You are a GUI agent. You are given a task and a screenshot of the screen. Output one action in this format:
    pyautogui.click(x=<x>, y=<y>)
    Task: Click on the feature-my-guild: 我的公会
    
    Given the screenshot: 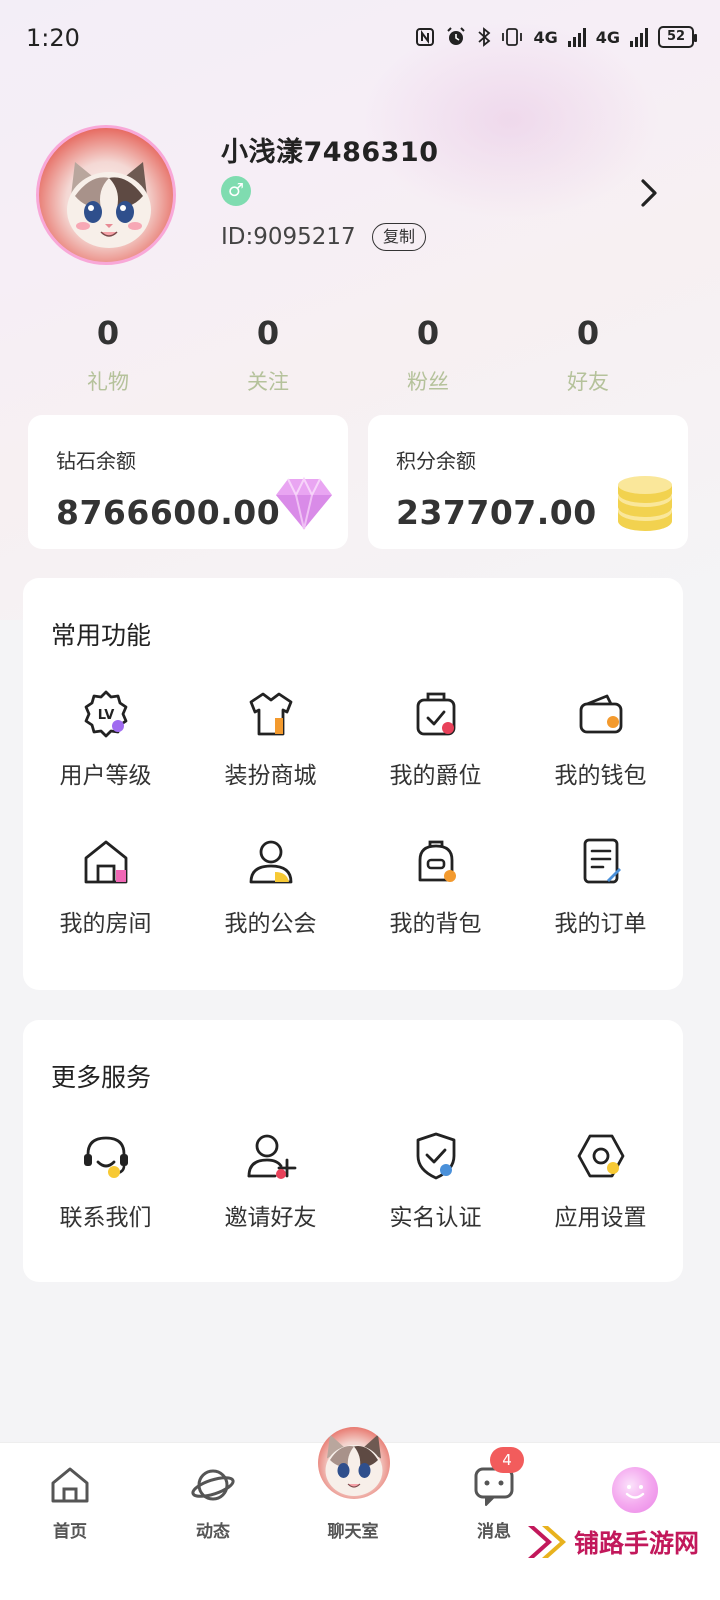 What is the action you would take?
    pyautogui.click(x=270, y=887)
    